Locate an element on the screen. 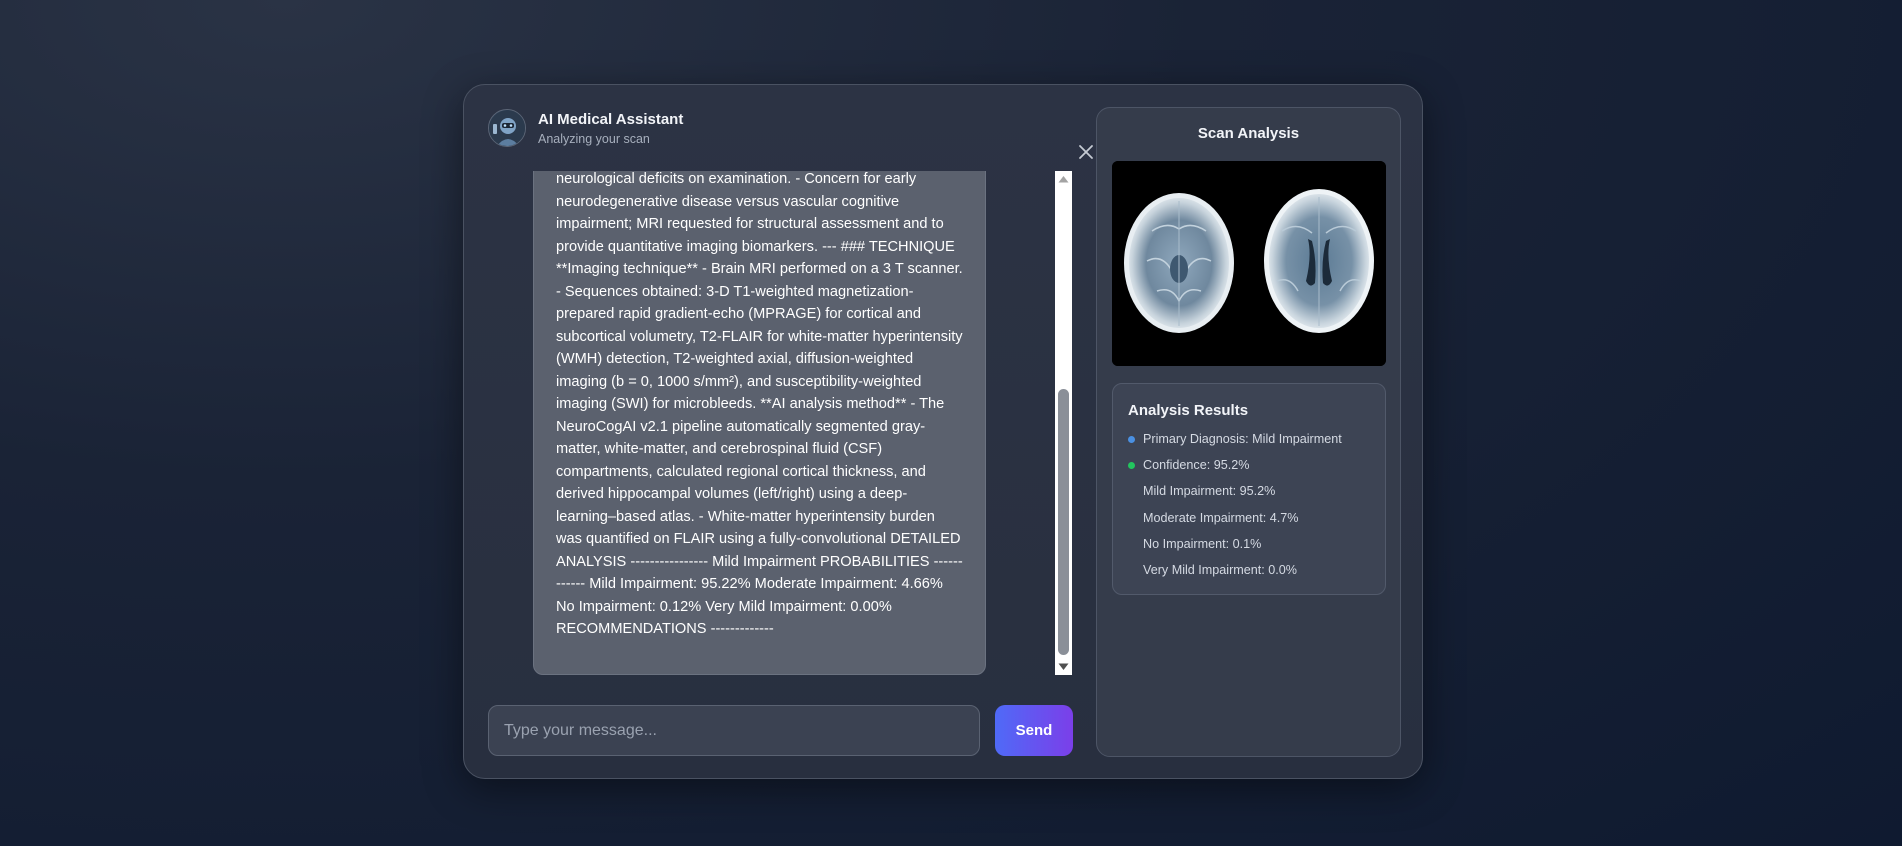  close-button is located at coordinates (1086, 152).